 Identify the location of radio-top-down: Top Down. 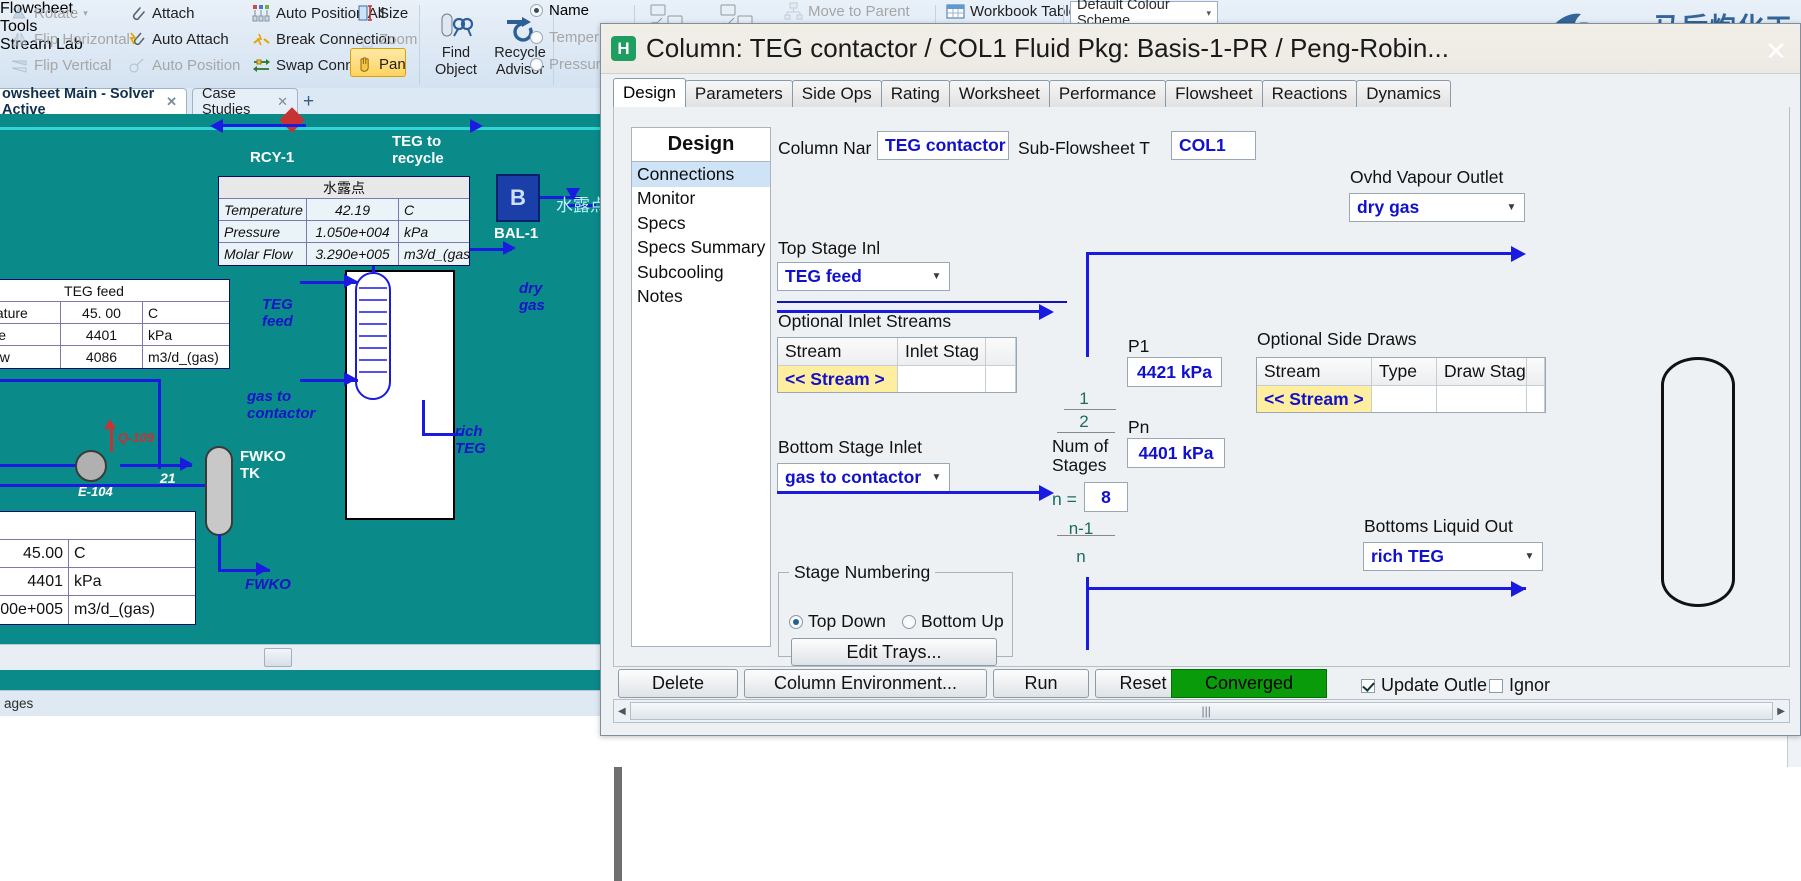
(837, 621).